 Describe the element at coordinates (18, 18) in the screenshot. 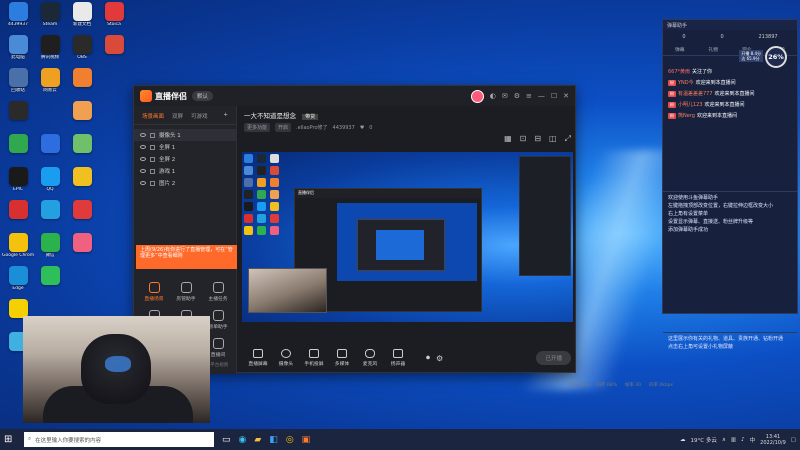

I see `desktop-icon: 4439937` at that location.